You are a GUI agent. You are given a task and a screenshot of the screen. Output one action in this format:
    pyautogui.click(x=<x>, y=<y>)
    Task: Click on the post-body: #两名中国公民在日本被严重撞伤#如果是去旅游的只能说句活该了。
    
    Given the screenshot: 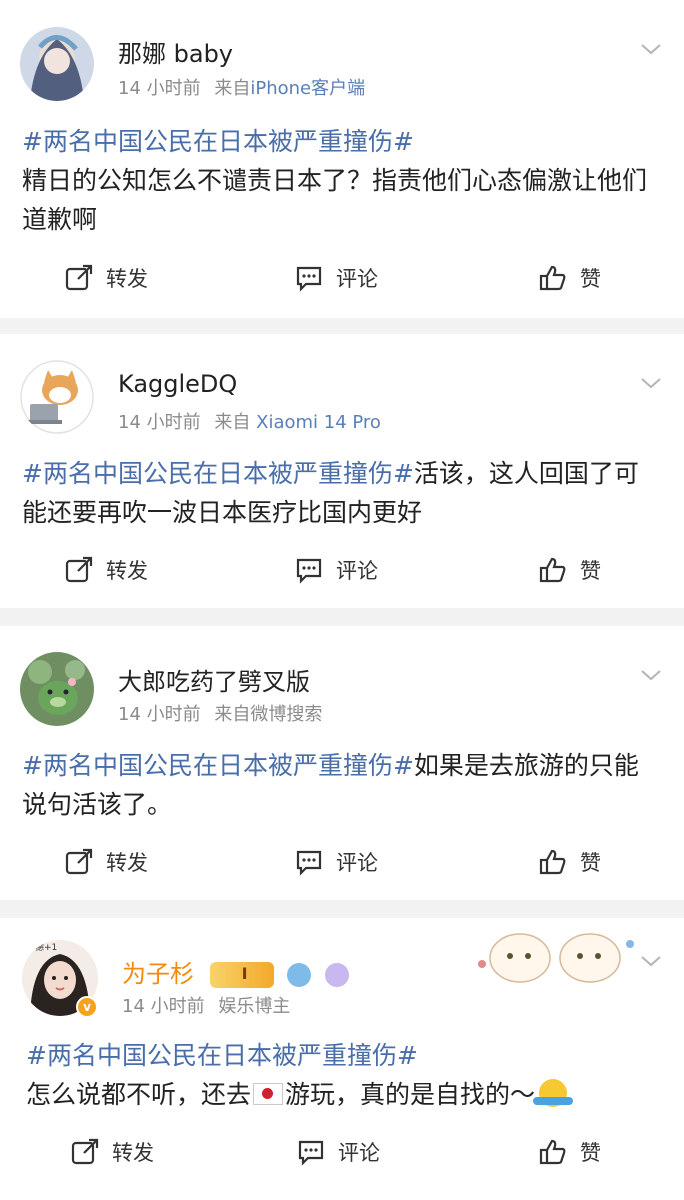 What is the action you would take?
    pyautogui.click(x=337, y=785)
    